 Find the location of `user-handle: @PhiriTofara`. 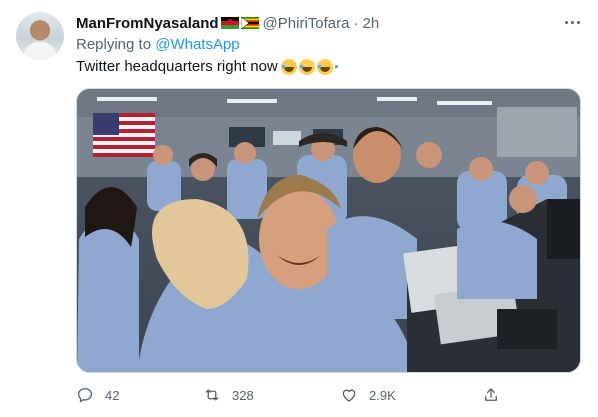

user-handle: @PhiriTofara is located at coordinates (306, 23).